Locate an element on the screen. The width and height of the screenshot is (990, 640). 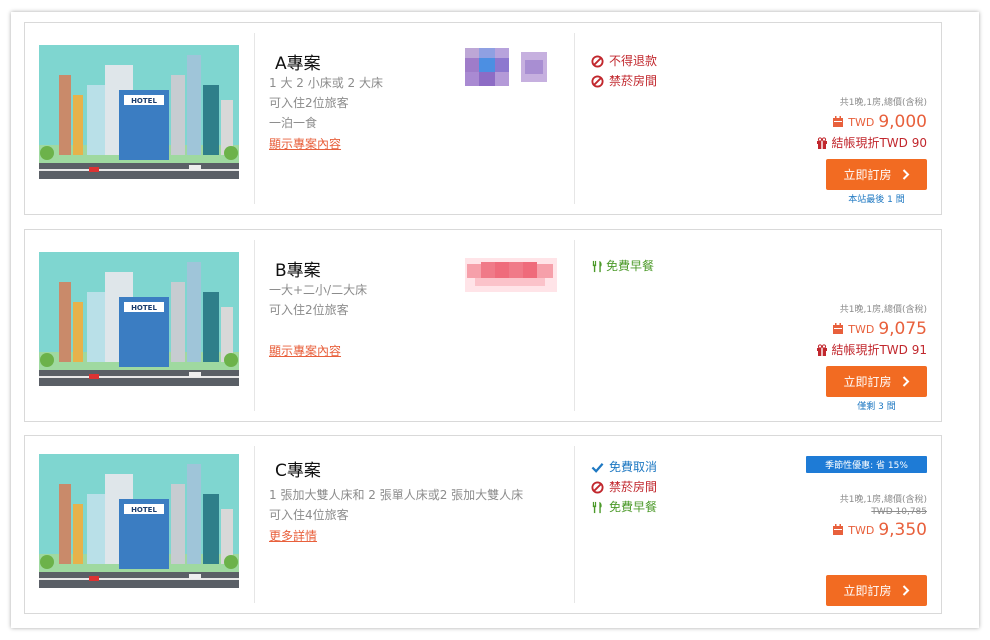
cashback: 結帳現折TWD 91 is located at coordinates (871, 349).